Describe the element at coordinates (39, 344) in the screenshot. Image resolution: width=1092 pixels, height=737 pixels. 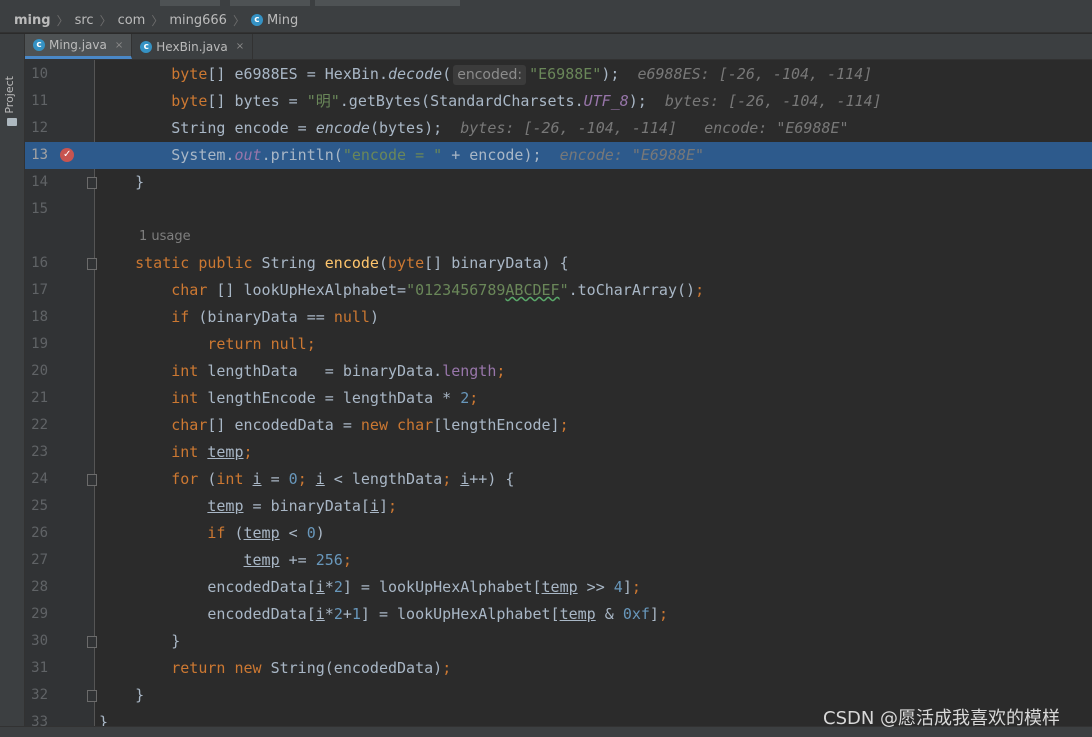
I see `line-number: 19` at that location.